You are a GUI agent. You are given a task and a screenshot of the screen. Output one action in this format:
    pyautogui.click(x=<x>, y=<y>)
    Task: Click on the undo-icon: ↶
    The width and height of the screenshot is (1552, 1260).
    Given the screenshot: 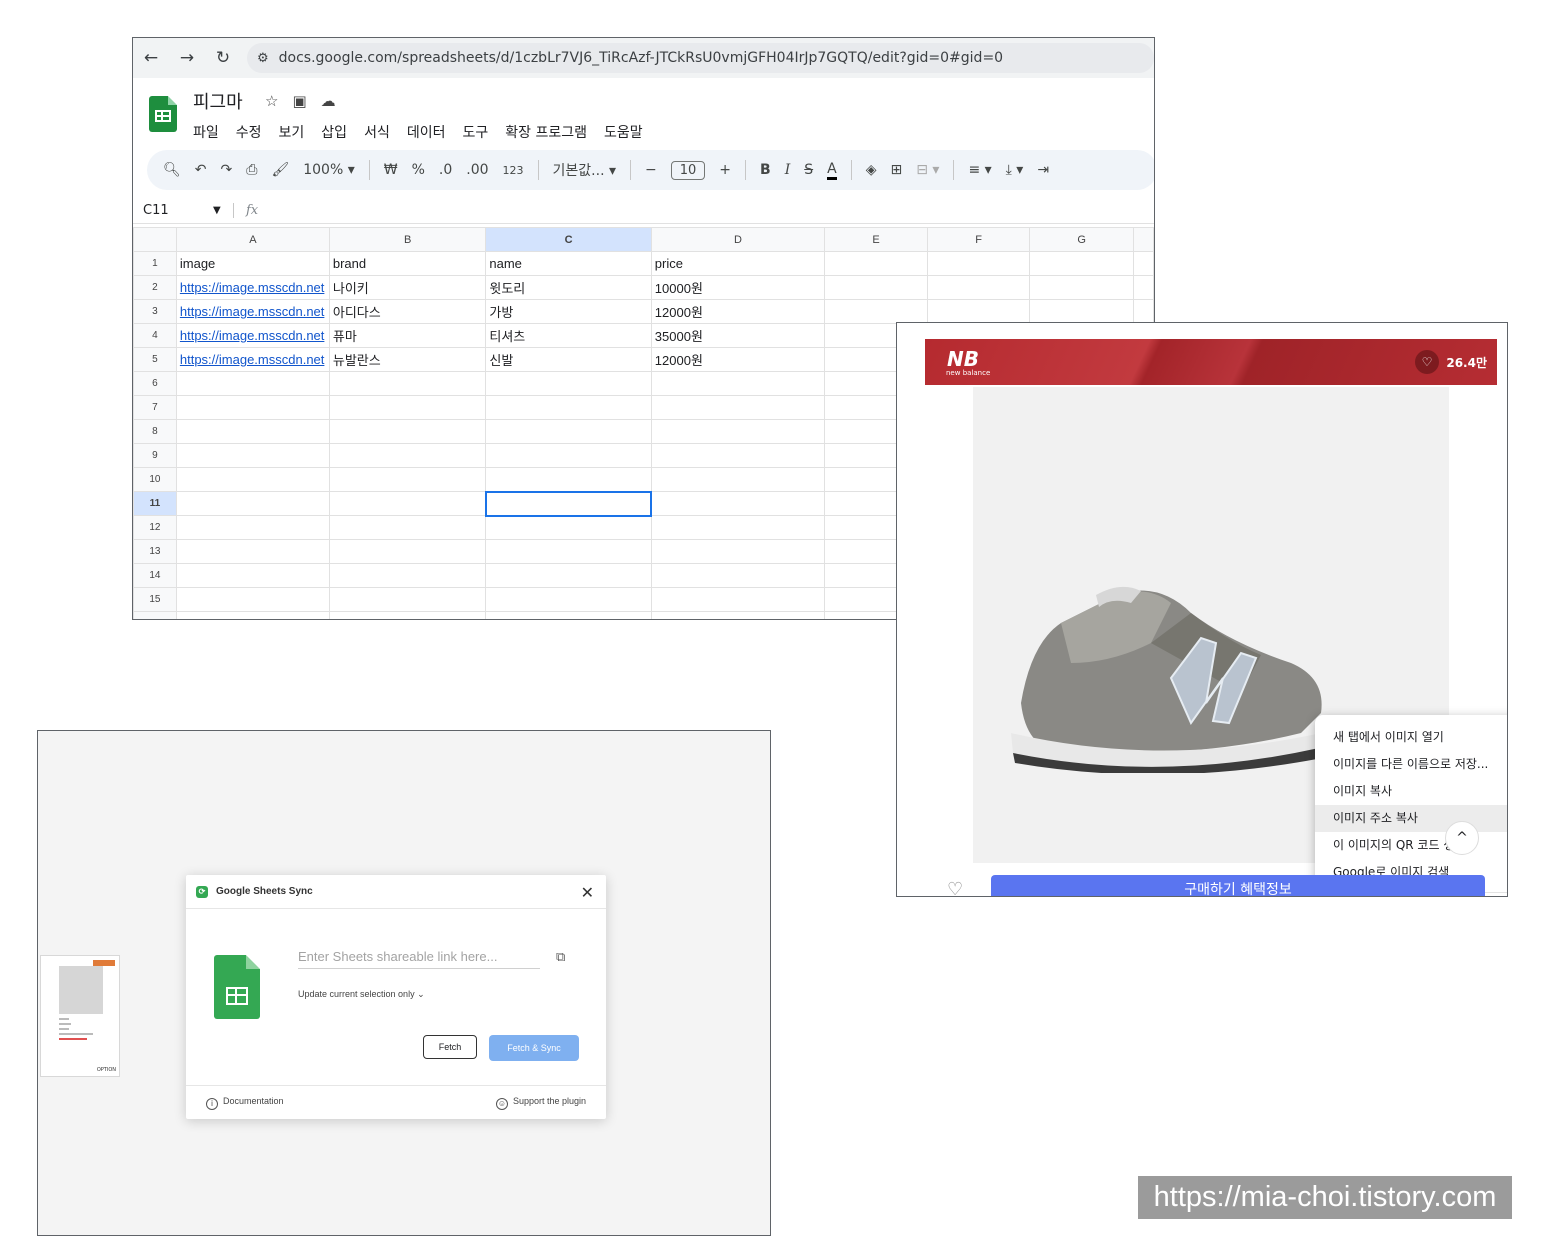 What is the action you would take?
    pyautogui.click(x=201, y=170)
    